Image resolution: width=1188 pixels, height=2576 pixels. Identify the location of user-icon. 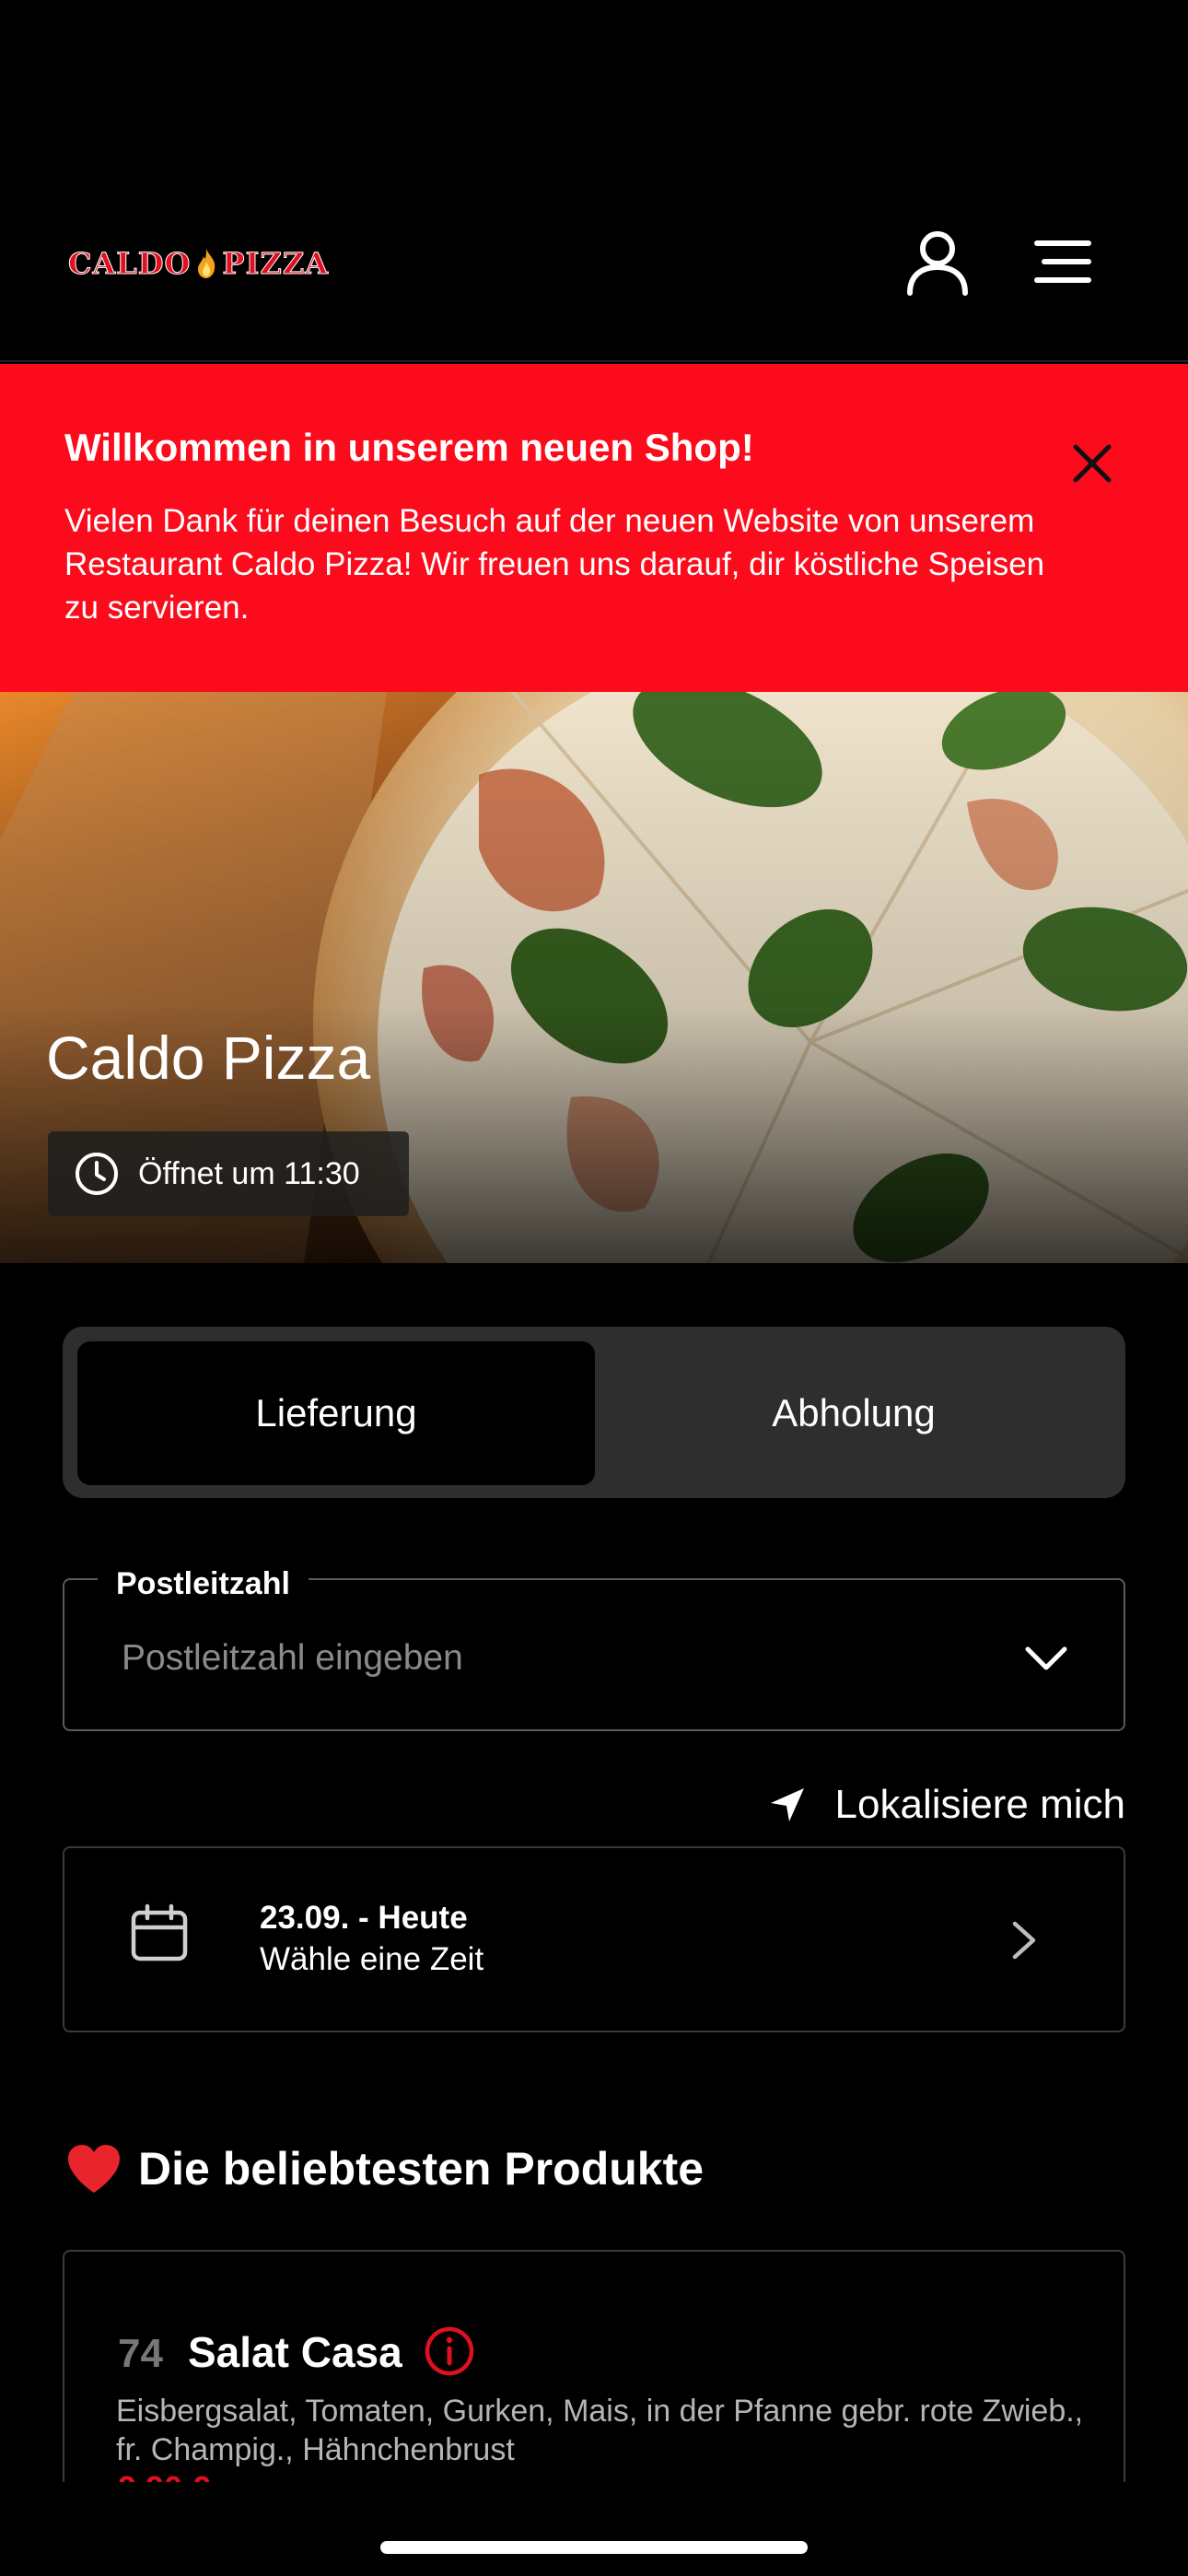
(937, 262).